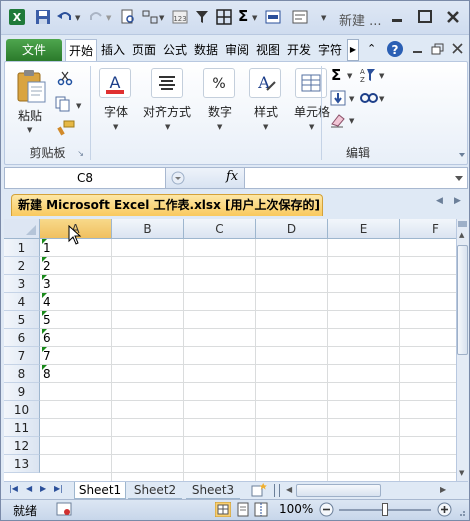  What do you see at coordinates (268, 50) in the screenshot?
I see `tab-view: 视图` at bounding box center [268, 50].